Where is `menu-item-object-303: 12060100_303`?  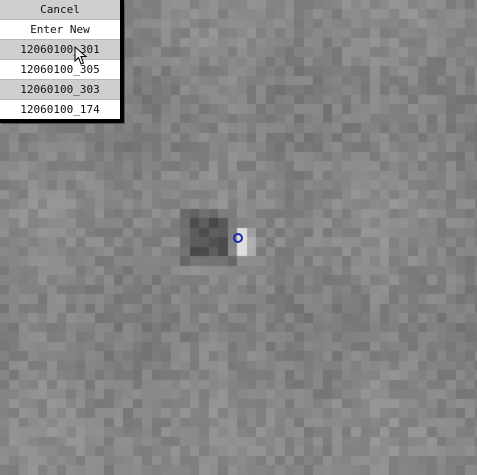 menu-item-object-303: 12060100_303 is located at coordinates (60, 90).